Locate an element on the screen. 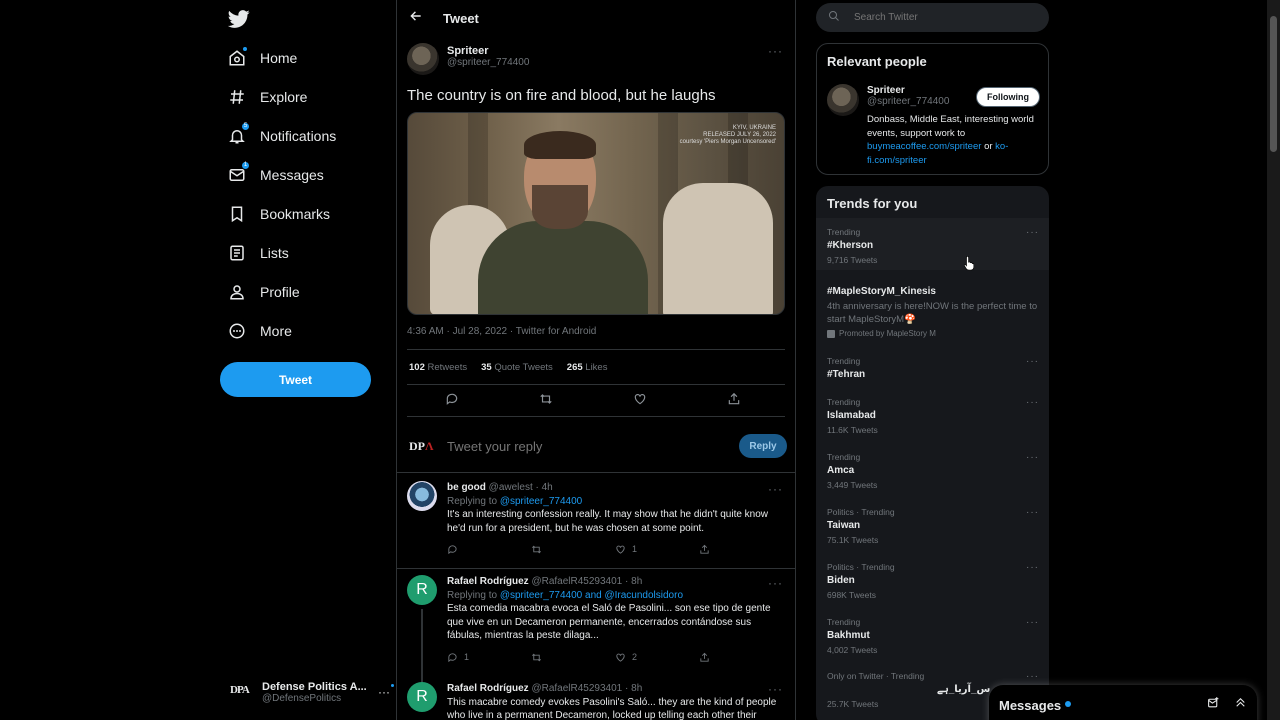 The height and width of the screenshot is (720, 1280). search-bar is located at coordinates (932, 17).